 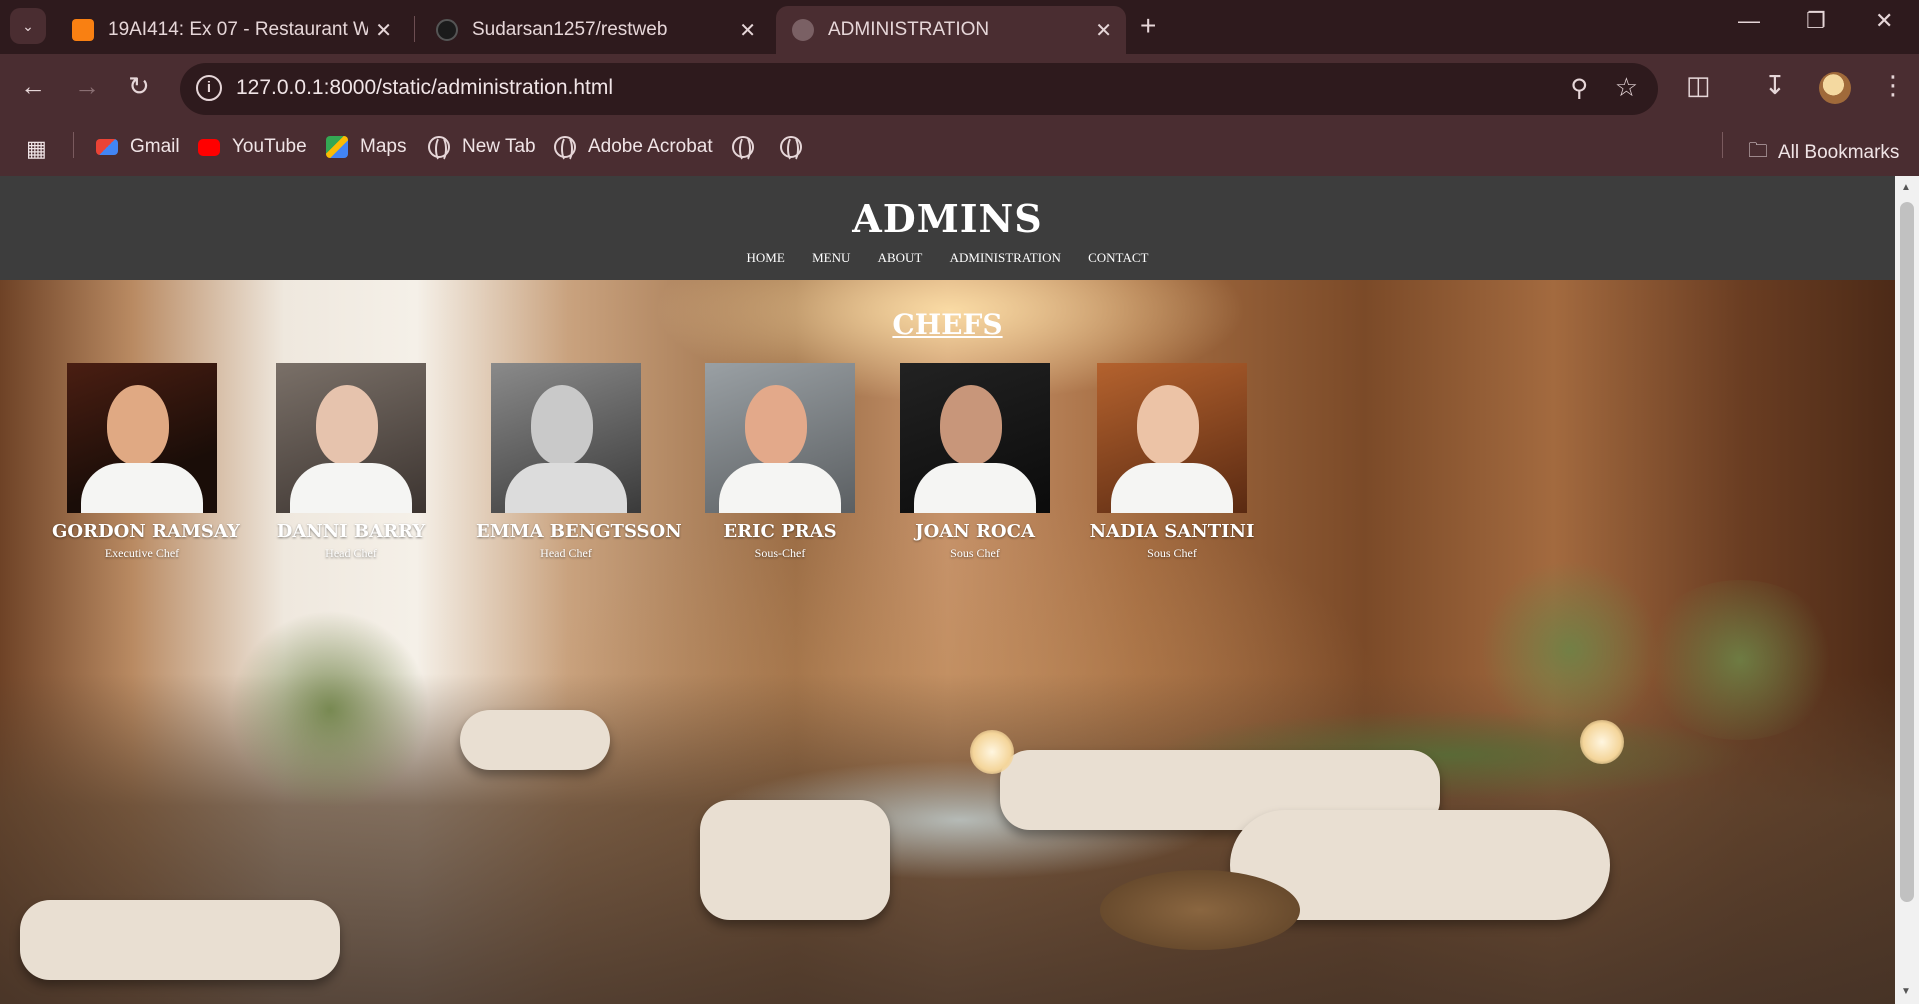 I want to click on scroll-up-arrow-icon: ▲, so click(x=1906, y=187).